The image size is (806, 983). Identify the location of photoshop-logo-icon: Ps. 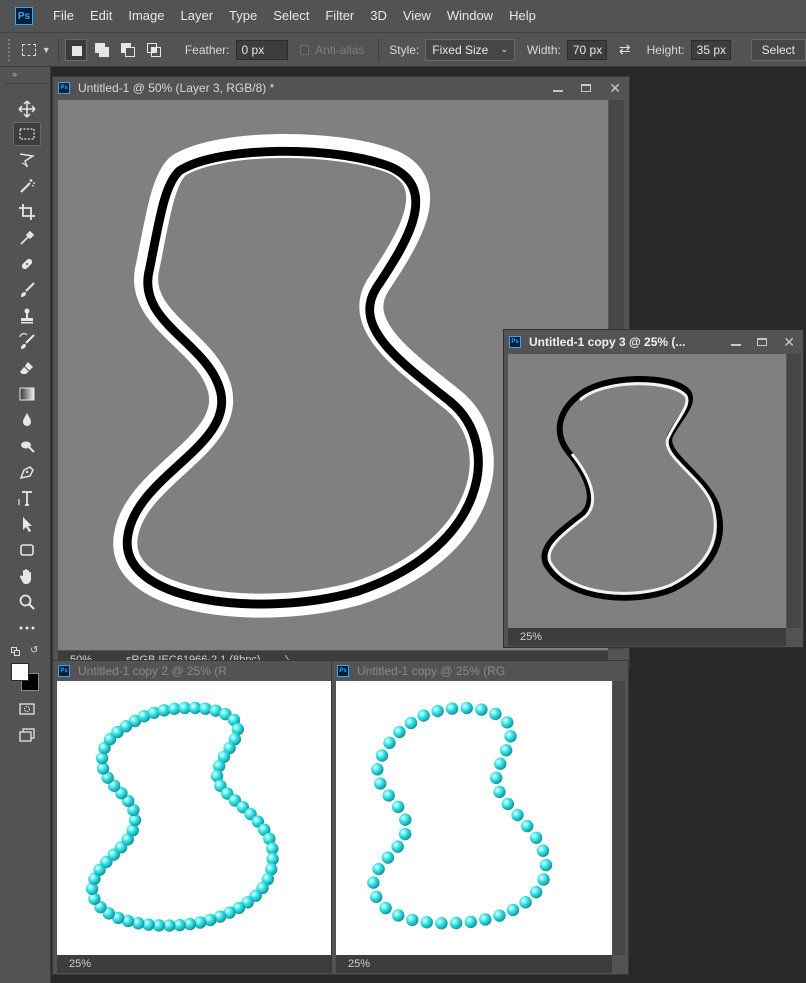
(24, 16).